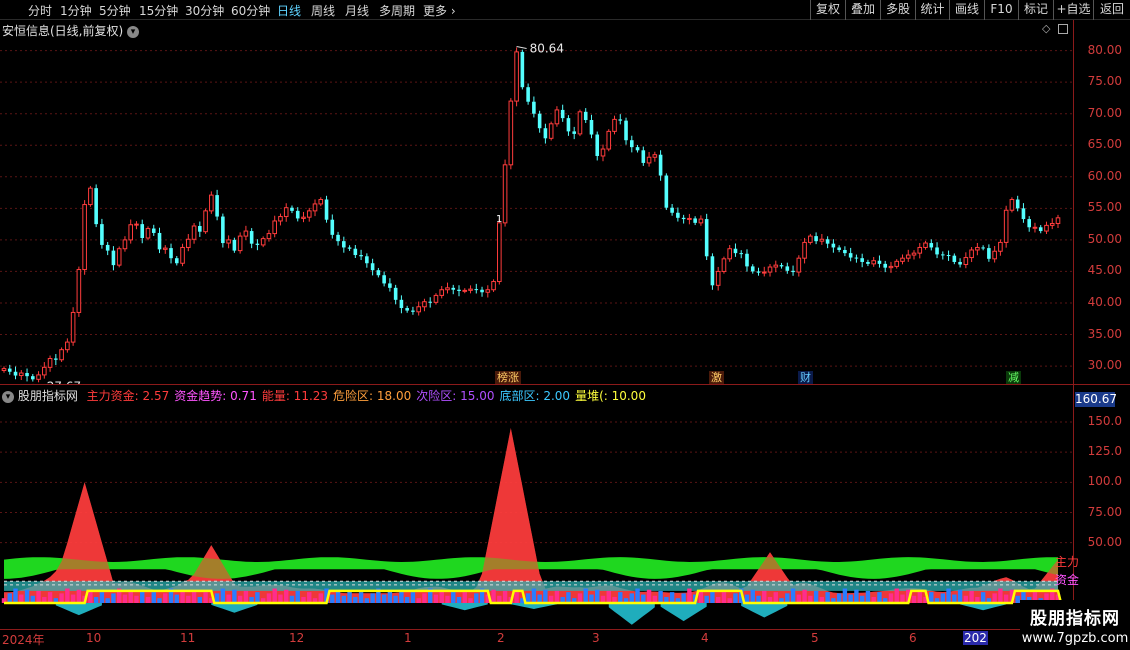 Image resolution: width=1130 pixels, height=650 pixels. What do you see at coordinates (966, 10) in the screenshot?
I see `draw-line-button: 画线` at bounding box center [966, 10].